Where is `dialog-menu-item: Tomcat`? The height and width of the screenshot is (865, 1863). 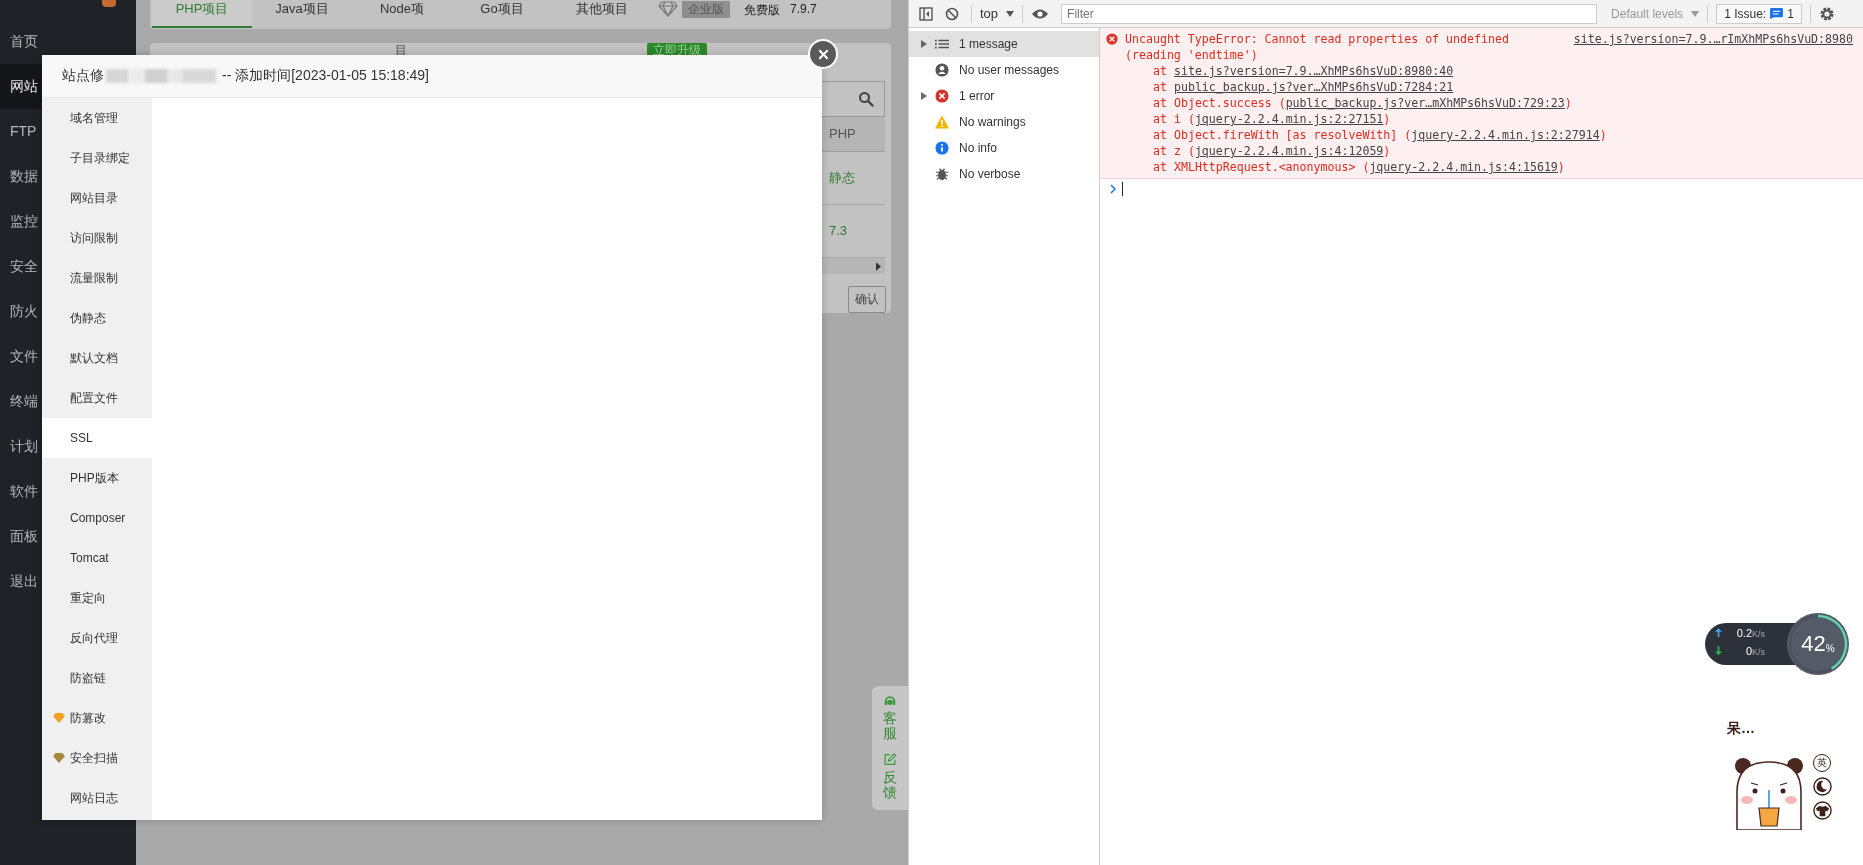
dialog-menu-item: Tomcat is located at coordinates (97, 558).